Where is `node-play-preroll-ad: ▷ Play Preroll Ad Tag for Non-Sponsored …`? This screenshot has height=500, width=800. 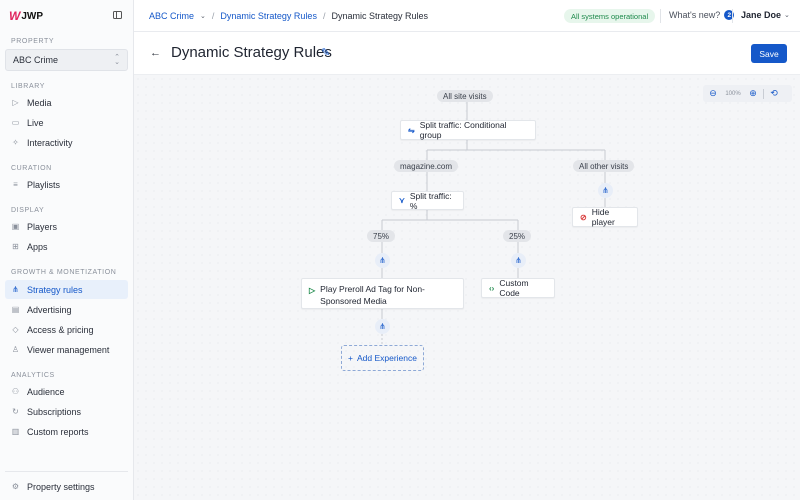
node-play-preroll-ad: ▷ Play Preroll Ad Tag for Non-Sponsored … is located at coordinates (382, 293).